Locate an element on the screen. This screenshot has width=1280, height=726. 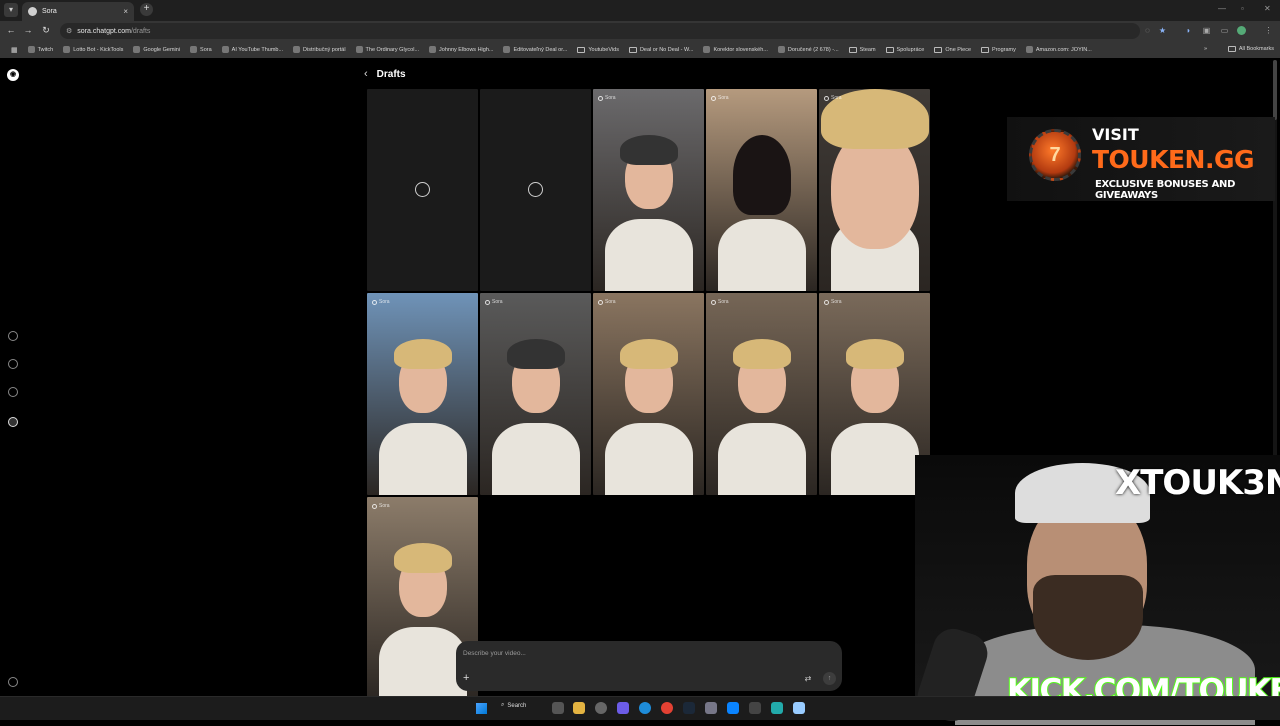
all-bookmarks-button: All Bookmarks is located at coordinates (1250, 49).